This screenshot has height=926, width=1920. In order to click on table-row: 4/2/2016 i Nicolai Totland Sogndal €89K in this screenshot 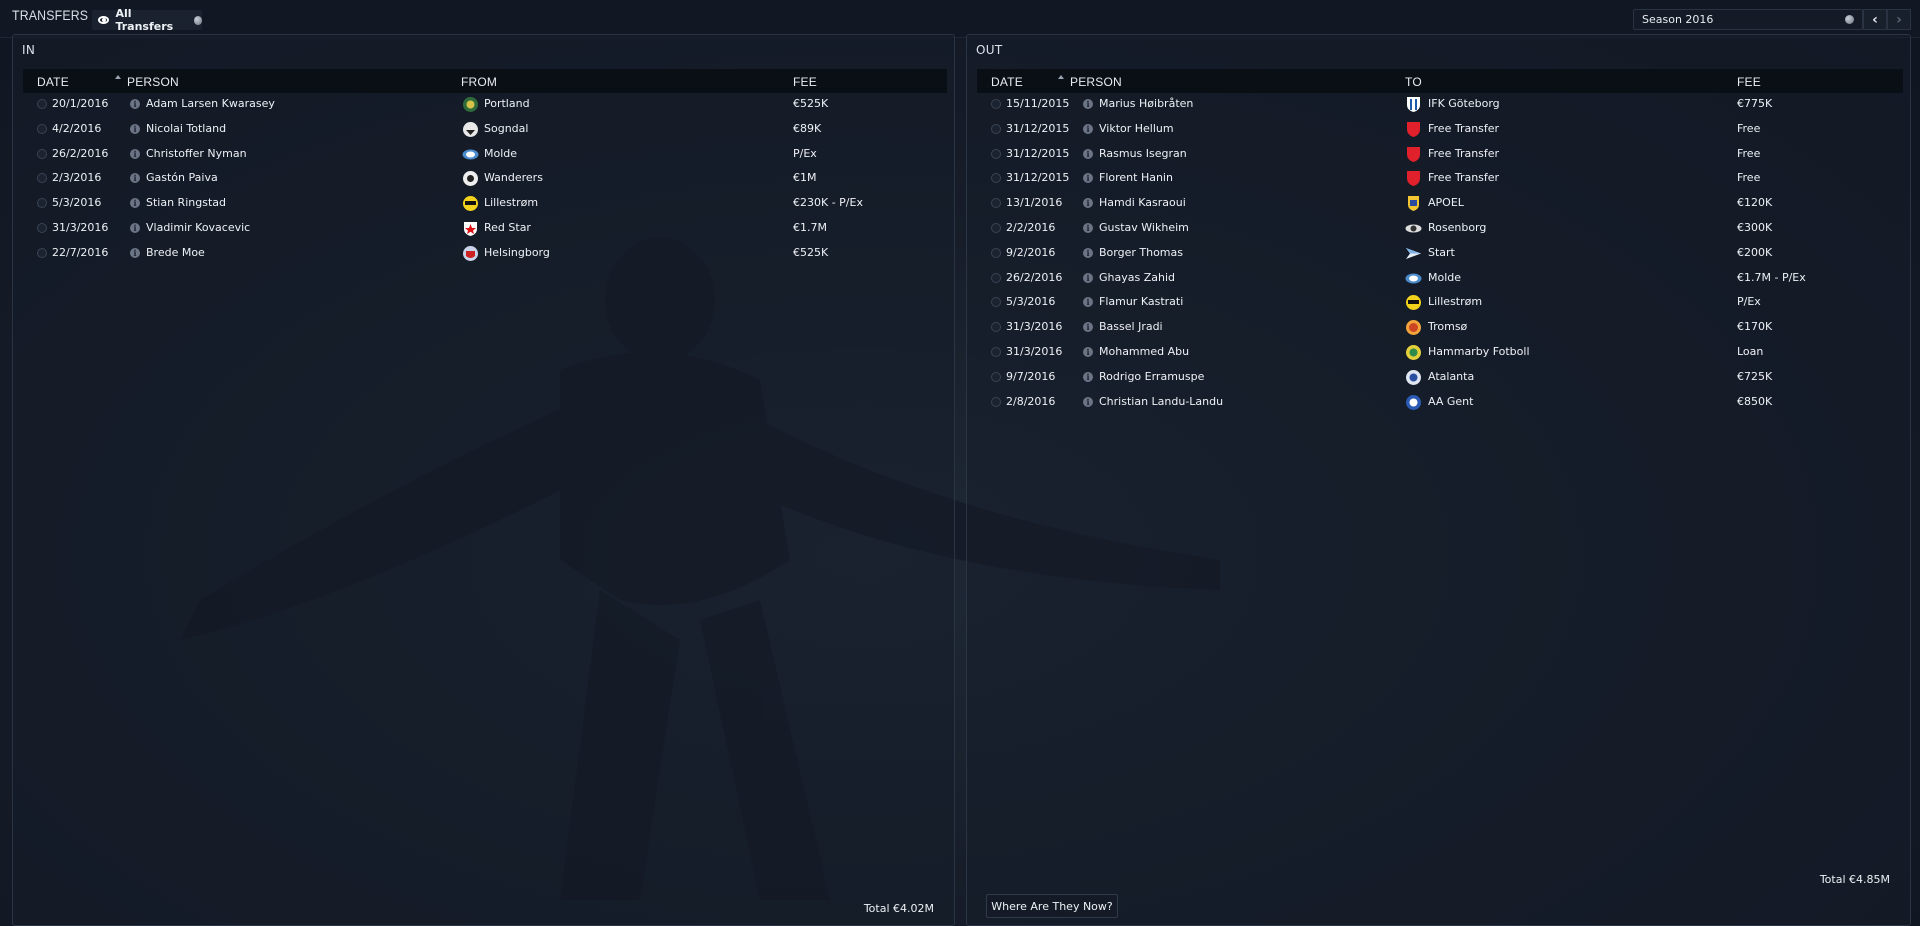, I will do `click(485, 130)`.